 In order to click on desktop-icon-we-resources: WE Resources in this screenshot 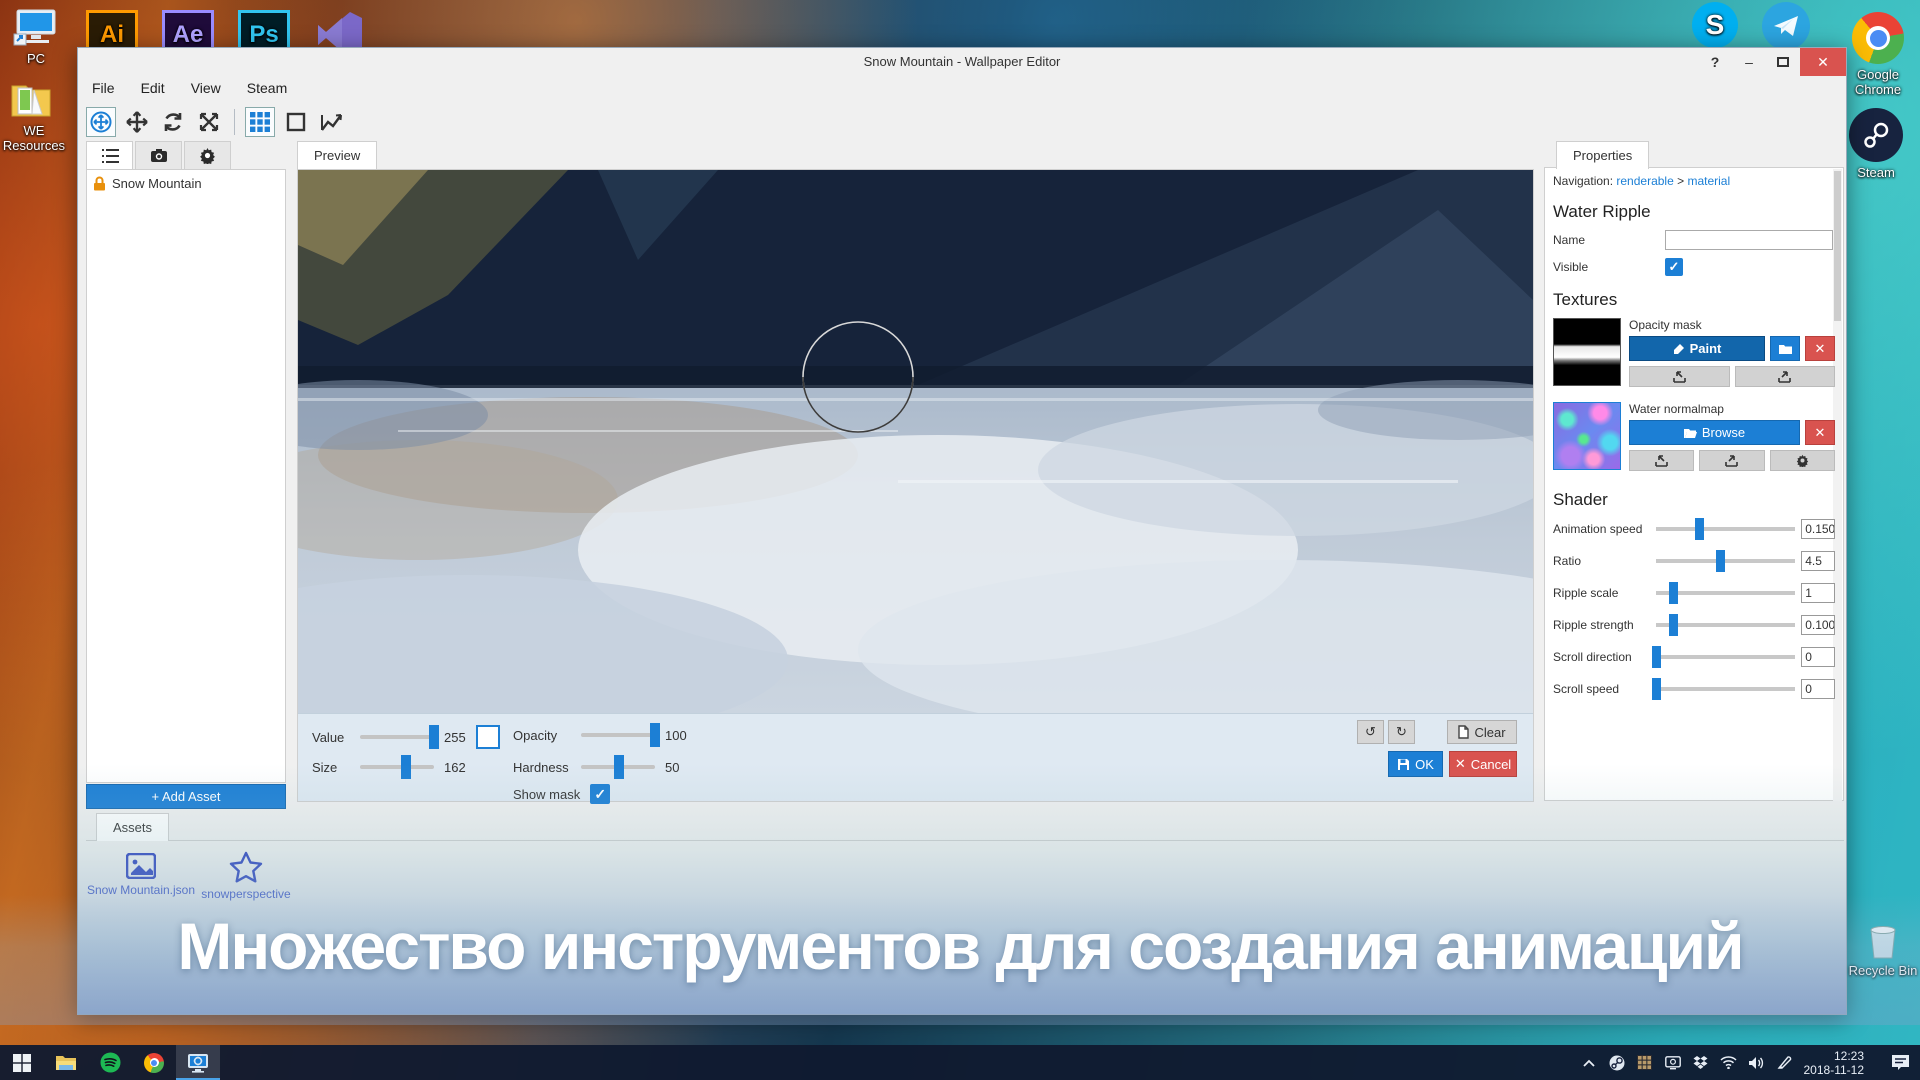, I will do `click(34, 116)`.